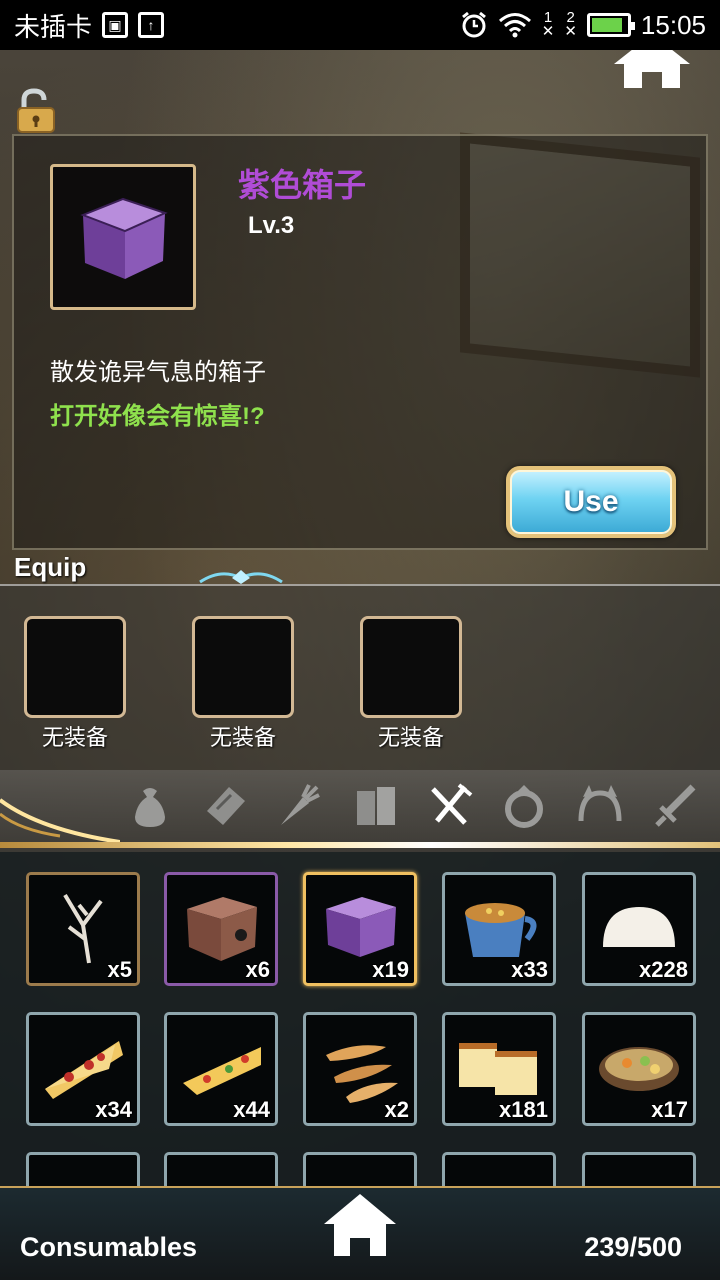  Describe the element at coordinates (158, 372) in the screenshot. I see `item-description: 散发诡异气息的箱子` at that location.